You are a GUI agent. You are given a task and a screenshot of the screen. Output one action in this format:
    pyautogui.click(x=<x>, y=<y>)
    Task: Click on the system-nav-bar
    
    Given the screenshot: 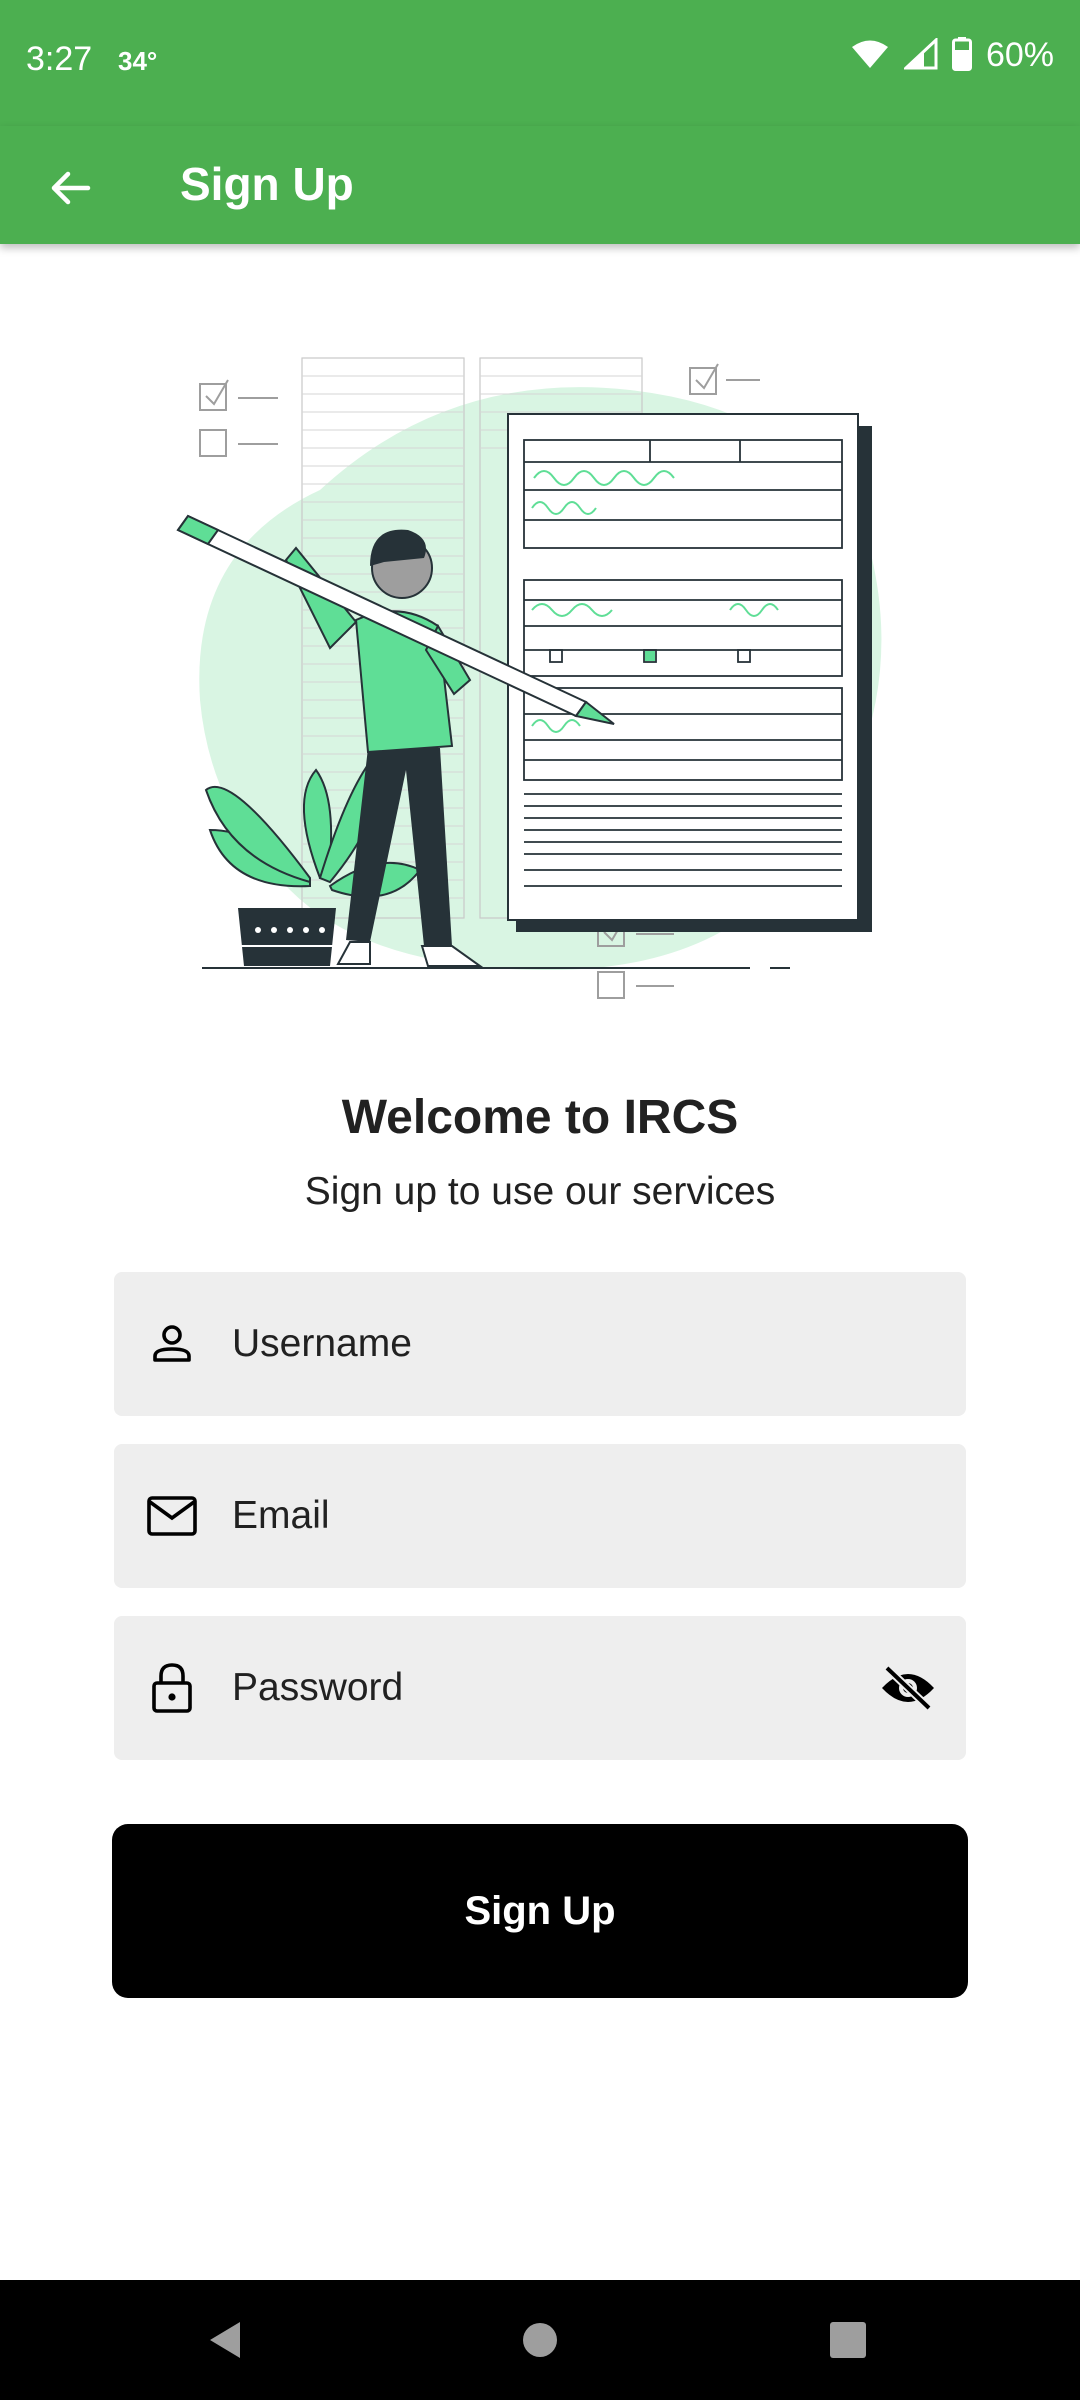 What is the action you would take?
    pyautogui.click(x=540, y=2340)
    